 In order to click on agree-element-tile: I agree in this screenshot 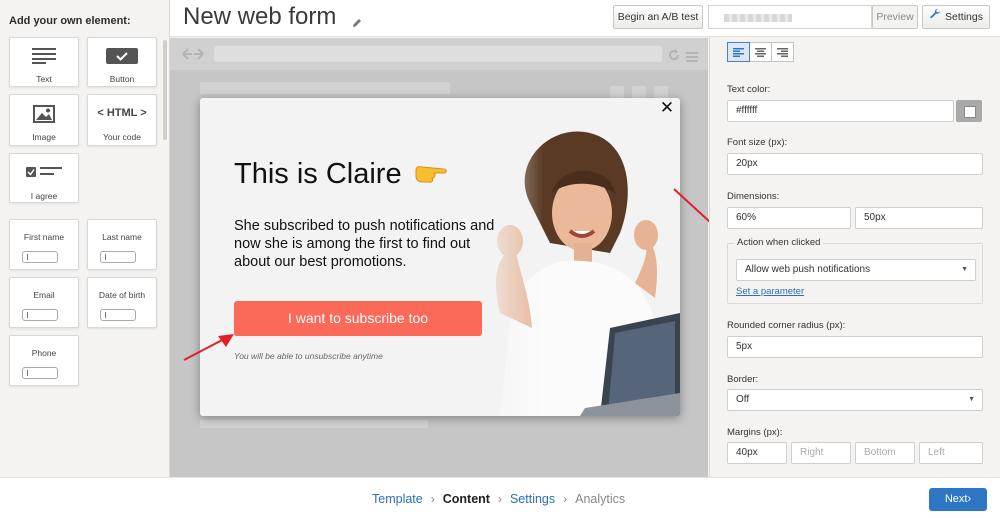, I will do `click(44, 178)`.